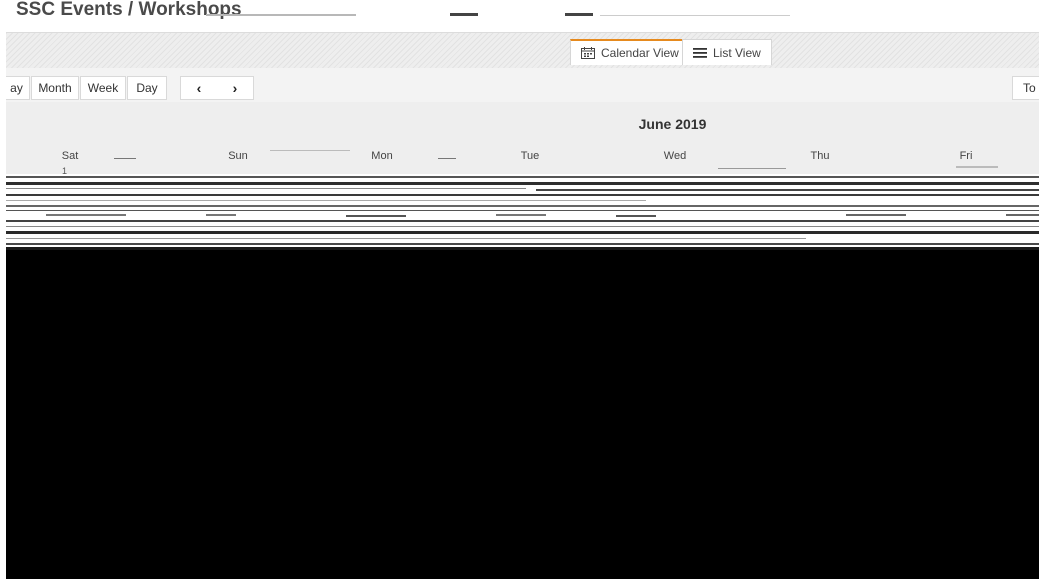  Describe the element at coordinates (966, 156) in the screenshot. I see `weekday-fri: Fri` at that location.